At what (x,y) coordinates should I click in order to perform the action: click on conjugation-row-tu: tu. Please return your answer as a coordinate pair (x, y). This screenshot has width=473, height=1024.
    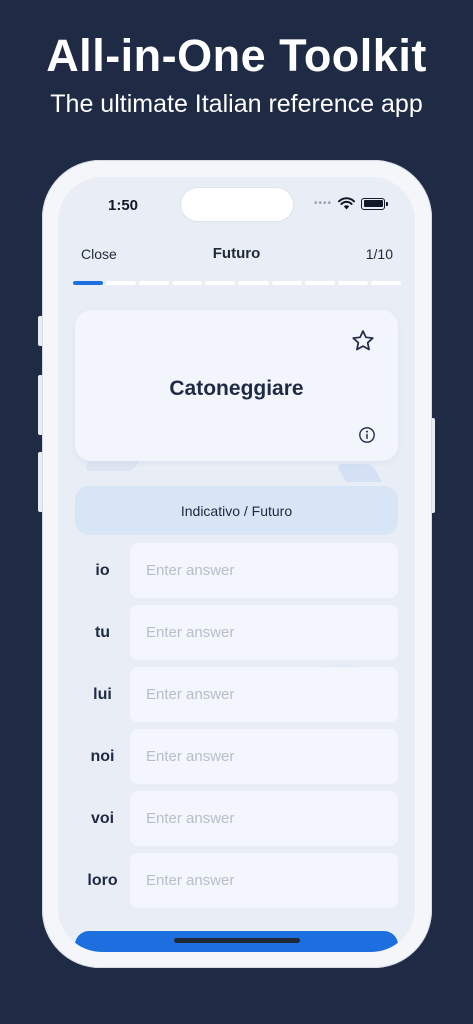
    Looking at the image, I should click on (236, 632).